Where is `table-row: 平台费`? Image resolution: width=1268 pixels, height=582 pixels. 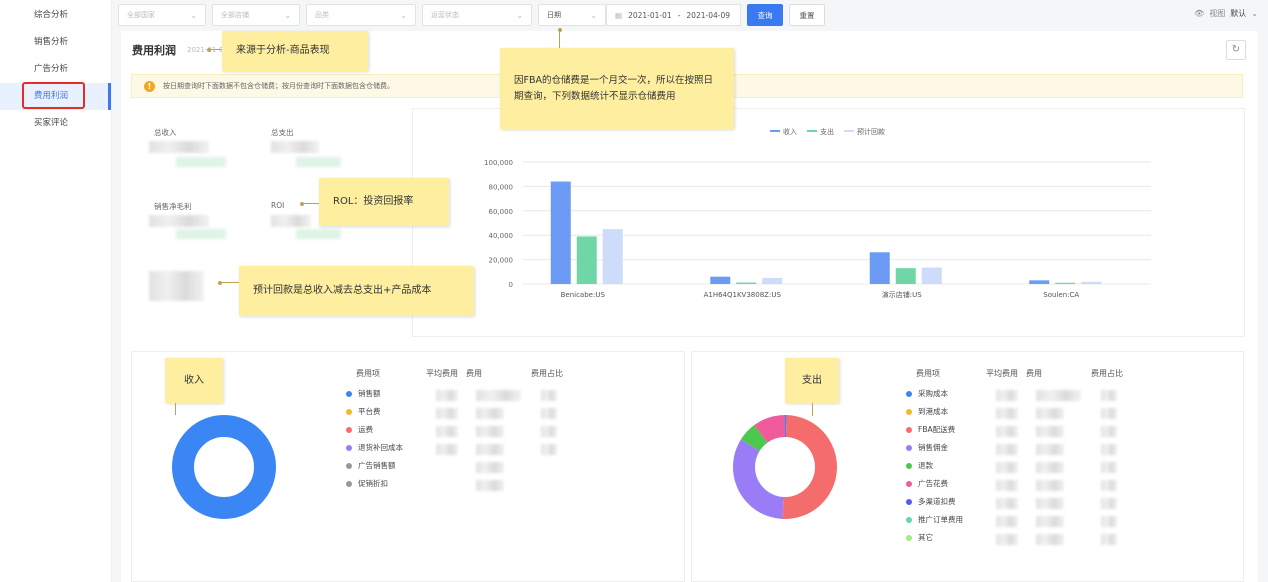
table-row: 平台费 is located at coordinates (363, 411).